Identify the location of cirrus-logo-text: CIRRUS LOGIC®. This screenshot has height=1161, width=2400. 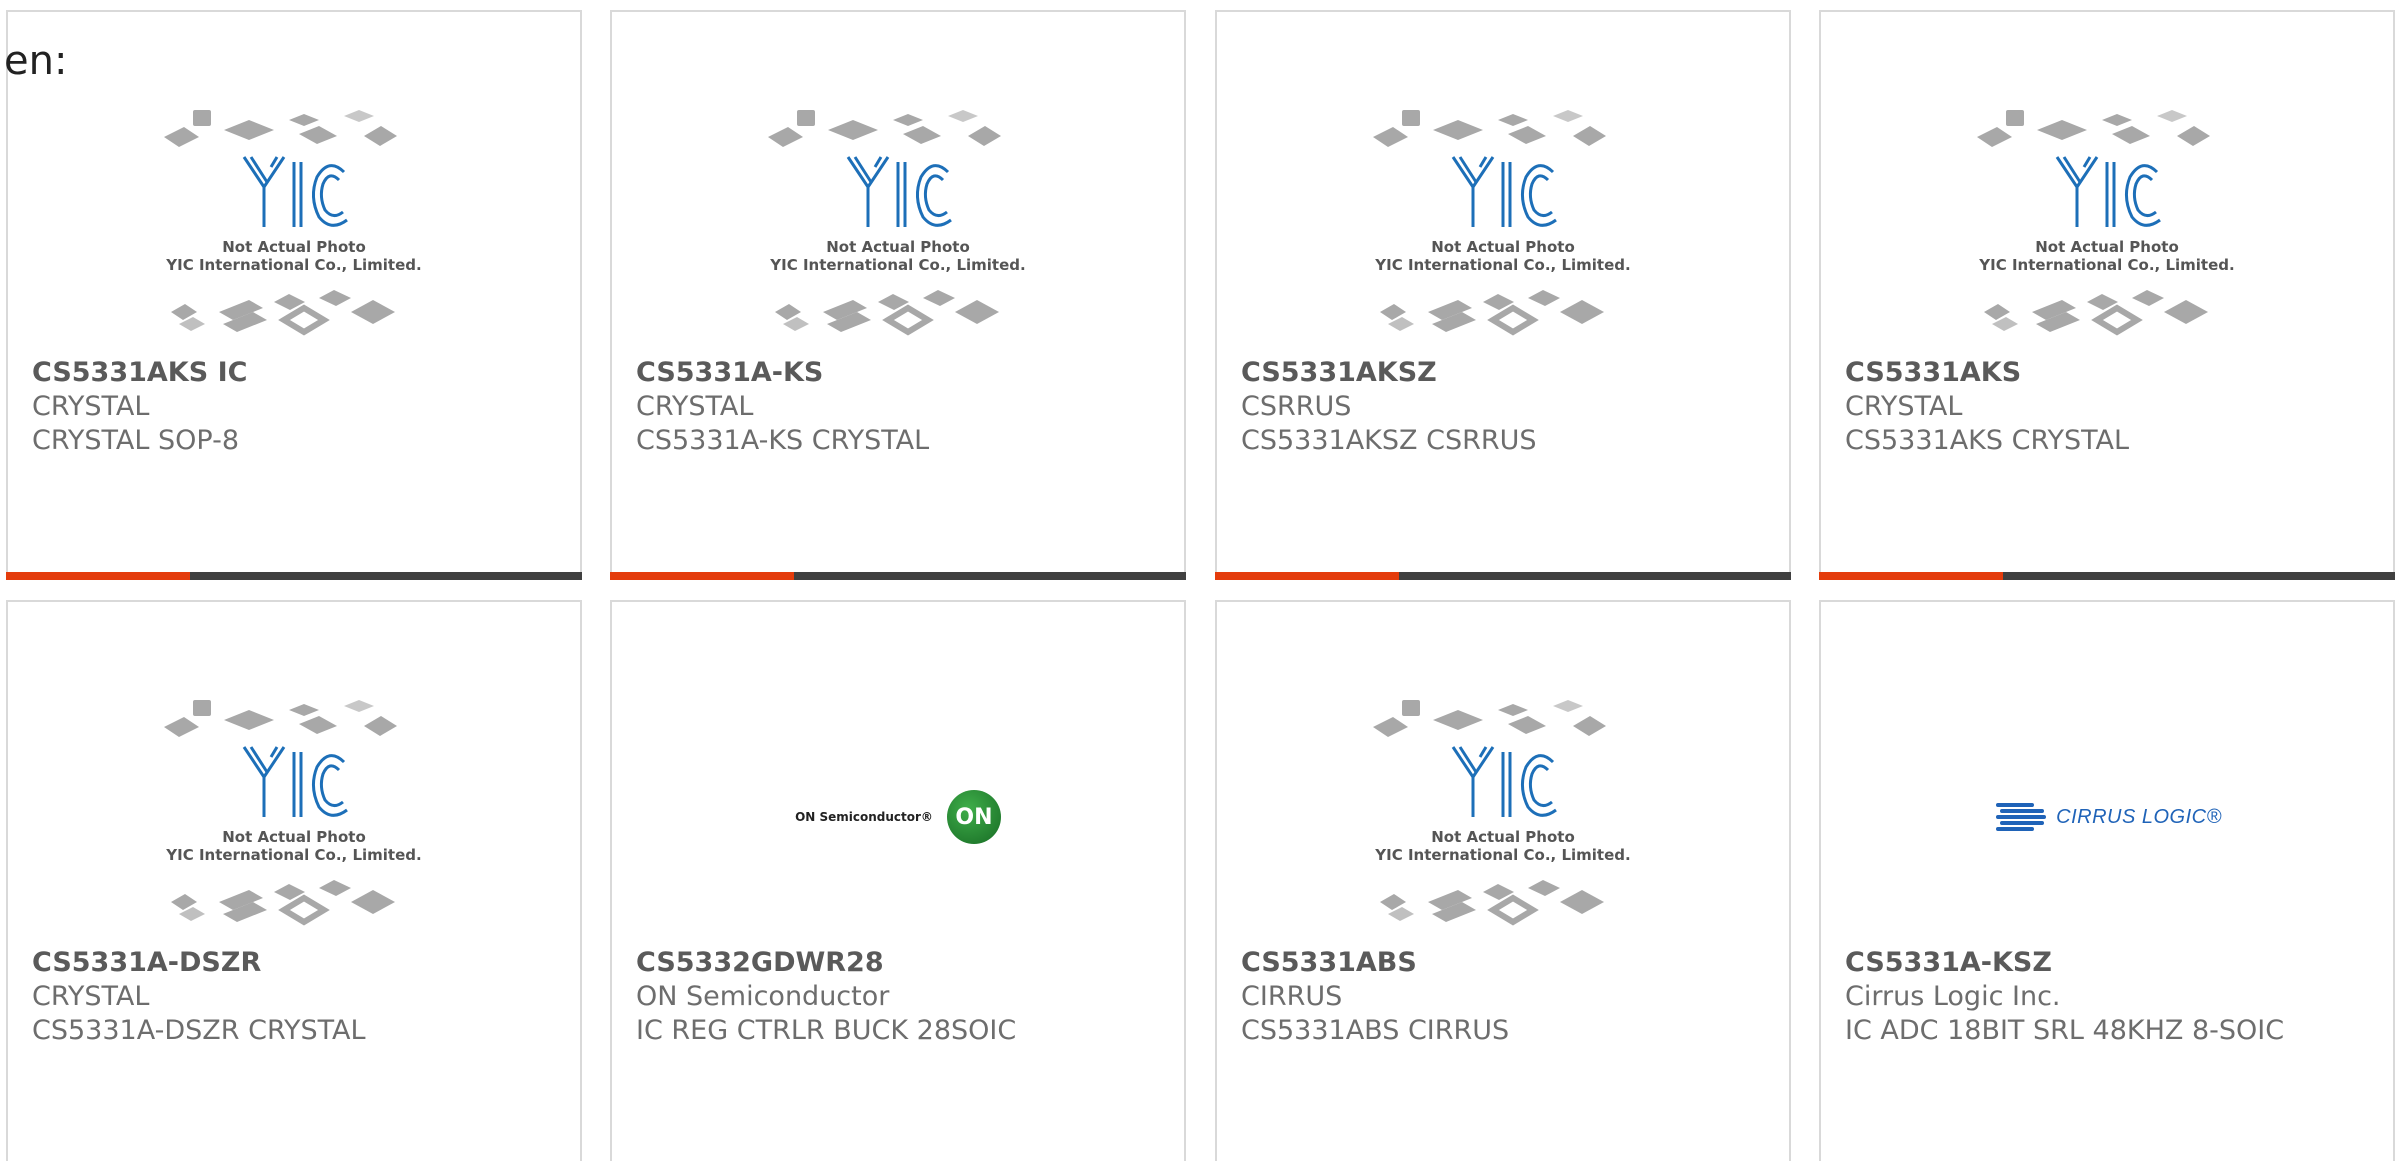
(2139, 816).